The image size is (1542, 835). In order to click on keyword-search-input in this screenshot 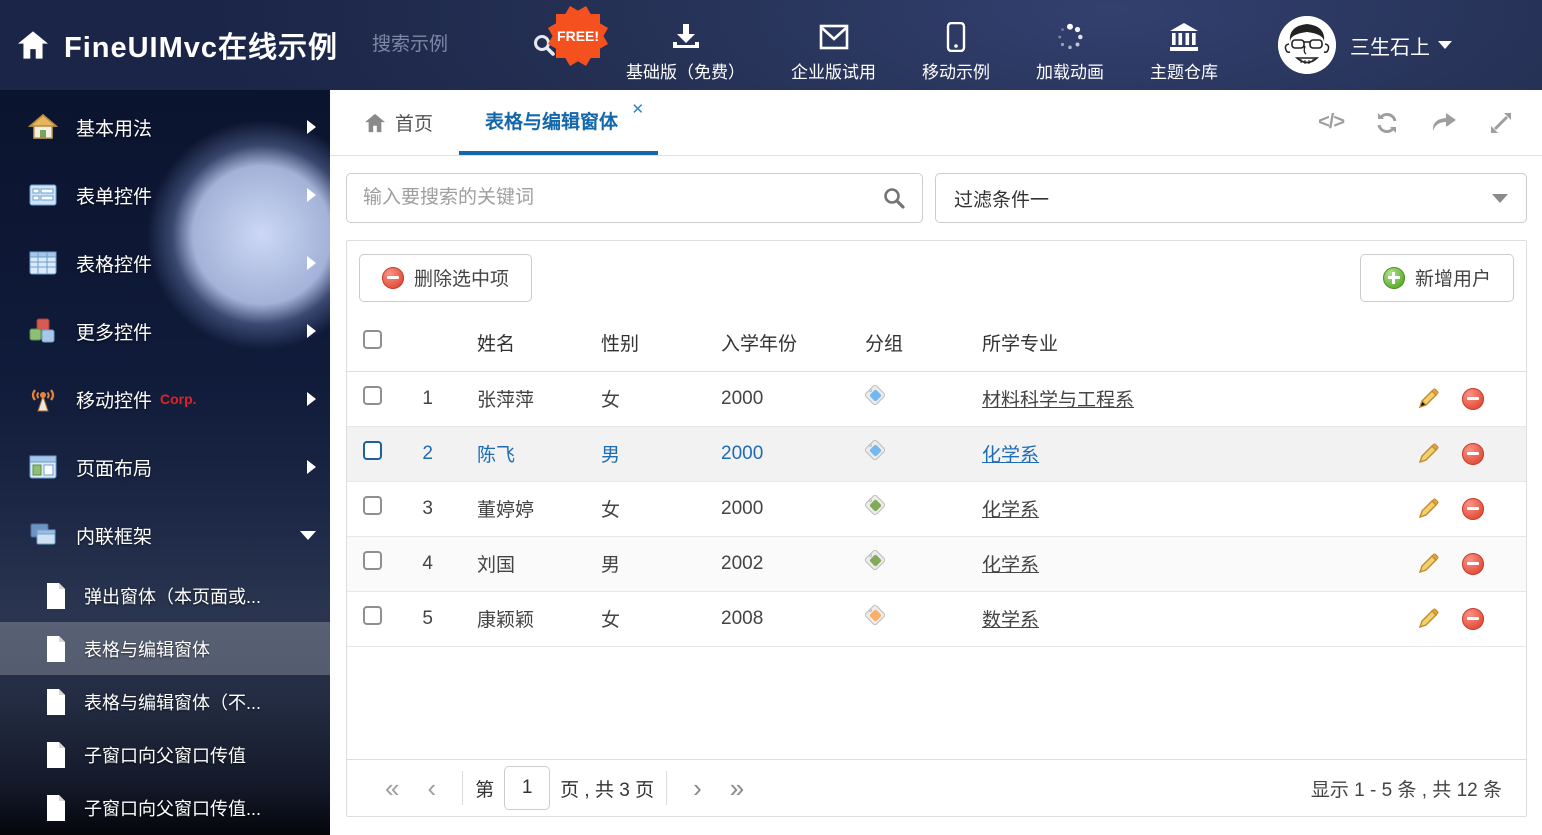, I will do `click(622, 198)`.